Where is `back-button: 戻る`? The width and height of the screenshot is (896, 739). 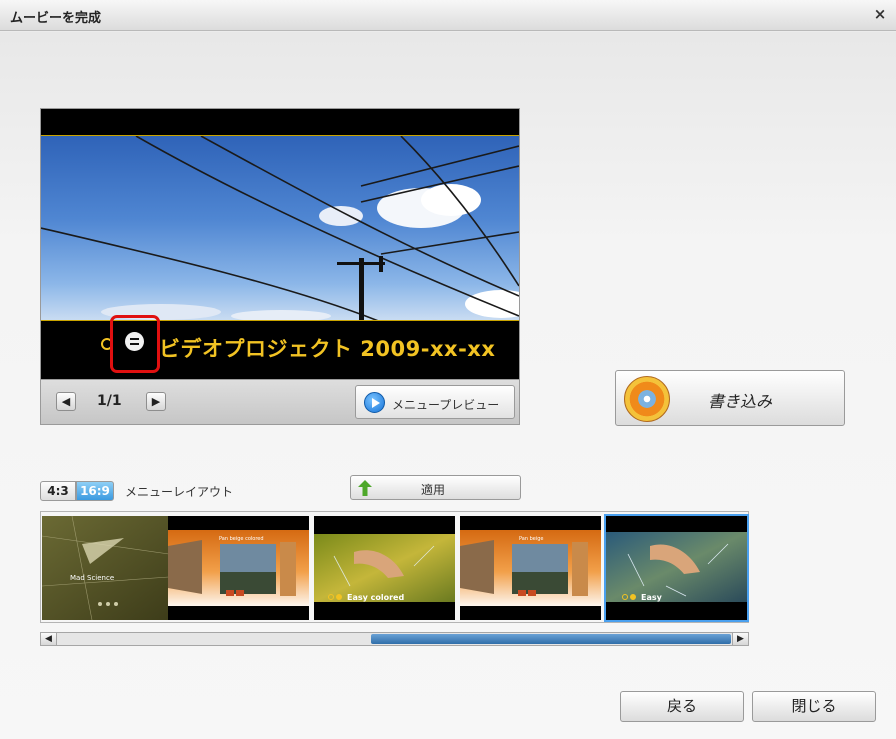
back-button: 戻る is located at coordinates (682, 706).